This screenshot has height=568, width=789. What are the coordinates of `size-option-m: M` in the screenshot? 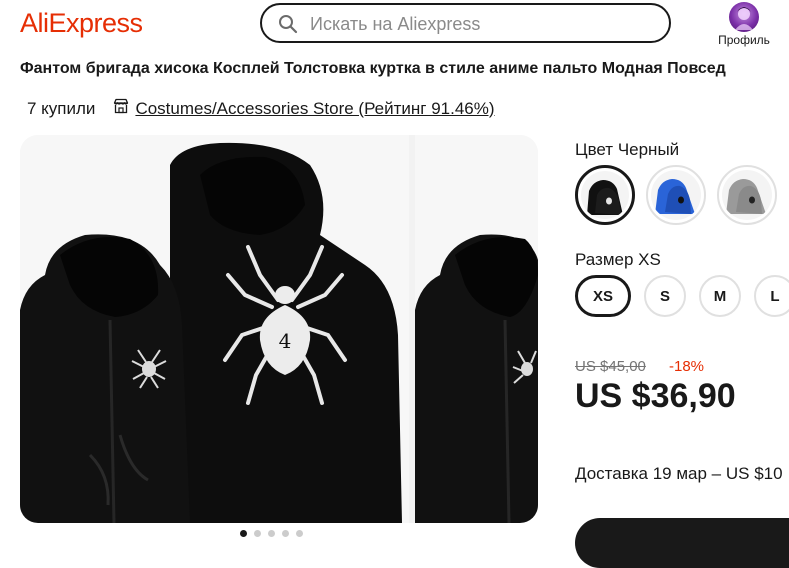 It's located at (720, 296).